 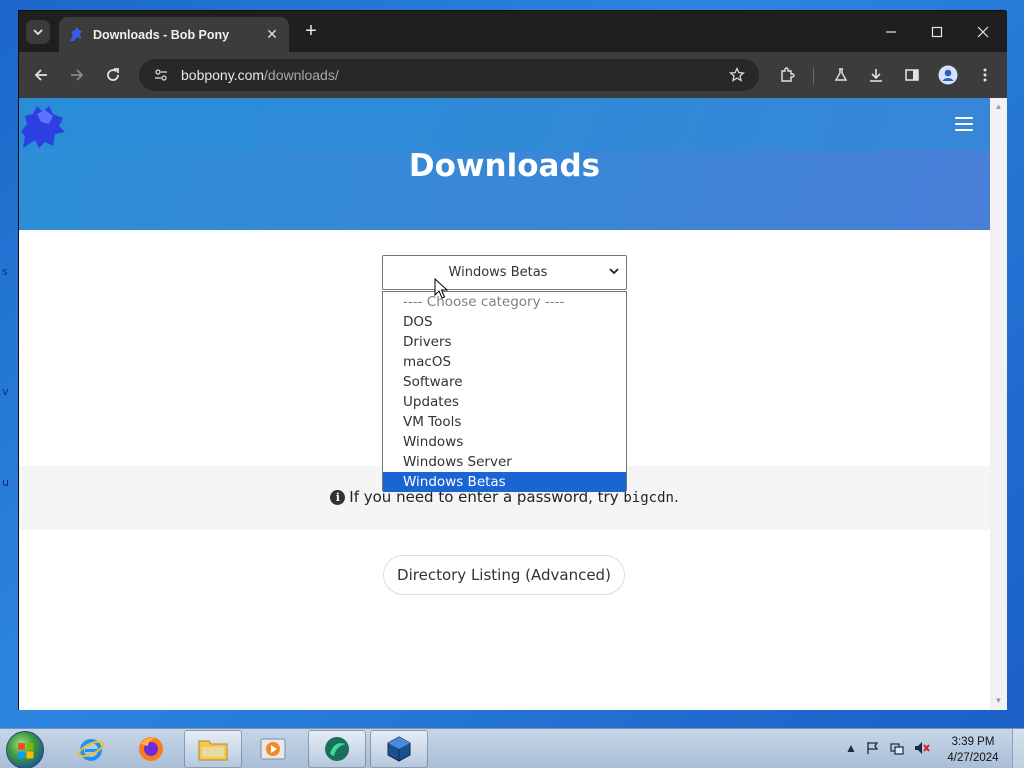 What do you see at coordinates (504, 462) in the screenshot?
I see `dropdown-option: Windows Server` at bounding box center [504, 462].